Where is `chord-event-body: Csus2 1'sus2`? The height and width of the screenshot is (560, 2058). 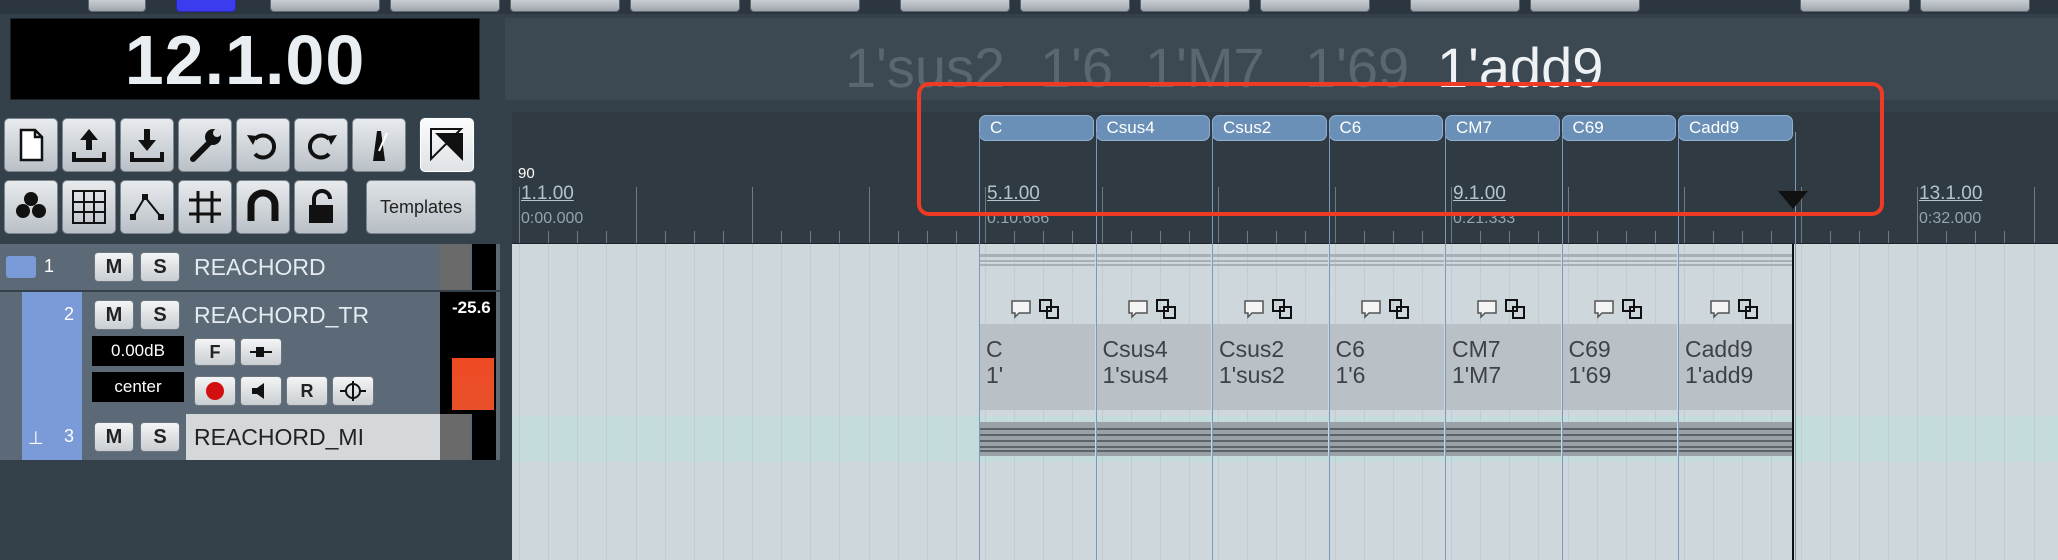 chord-event-body: Csus2 1'sus2 is located at coordinates (1270, 367).